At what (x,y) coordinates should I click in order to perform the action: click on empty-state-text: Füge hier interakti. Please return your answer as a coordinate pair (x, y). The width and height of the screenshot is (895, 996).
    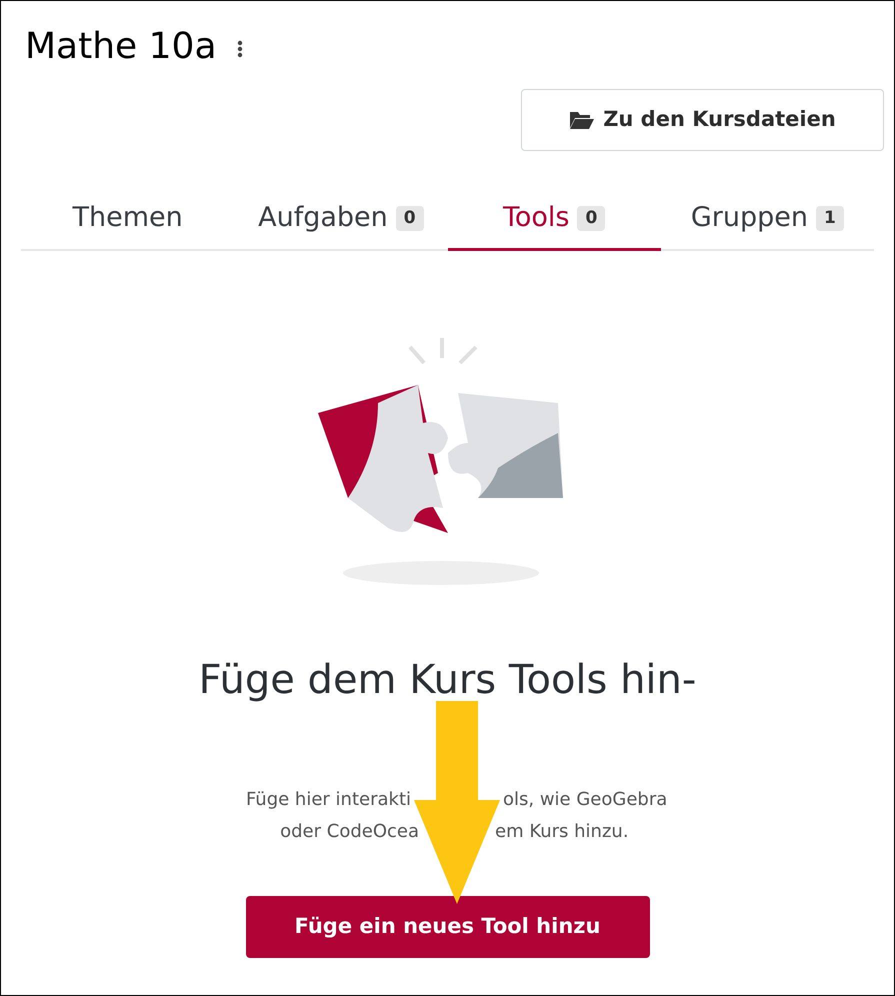
    Looking at the image, I should click on (327, 800).